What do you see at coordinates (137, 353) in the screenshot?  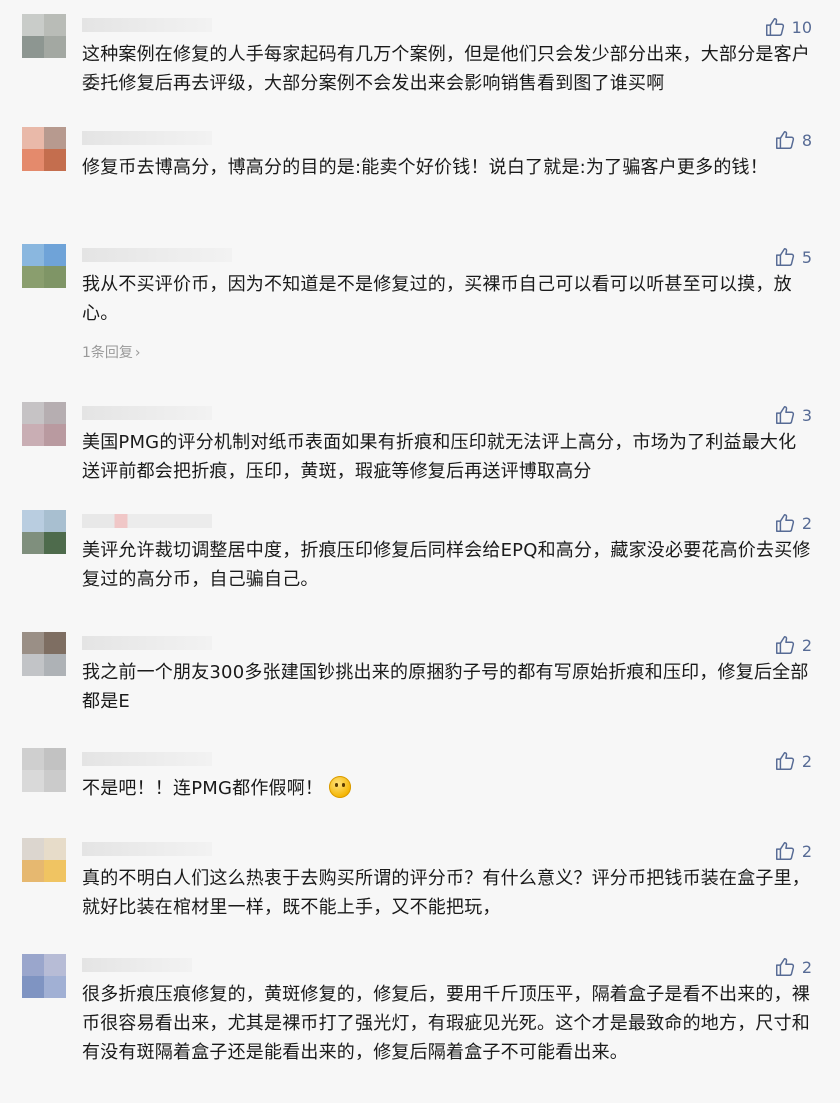 I see `chevron-right-icon: ›` at bounding box center [137, 353].